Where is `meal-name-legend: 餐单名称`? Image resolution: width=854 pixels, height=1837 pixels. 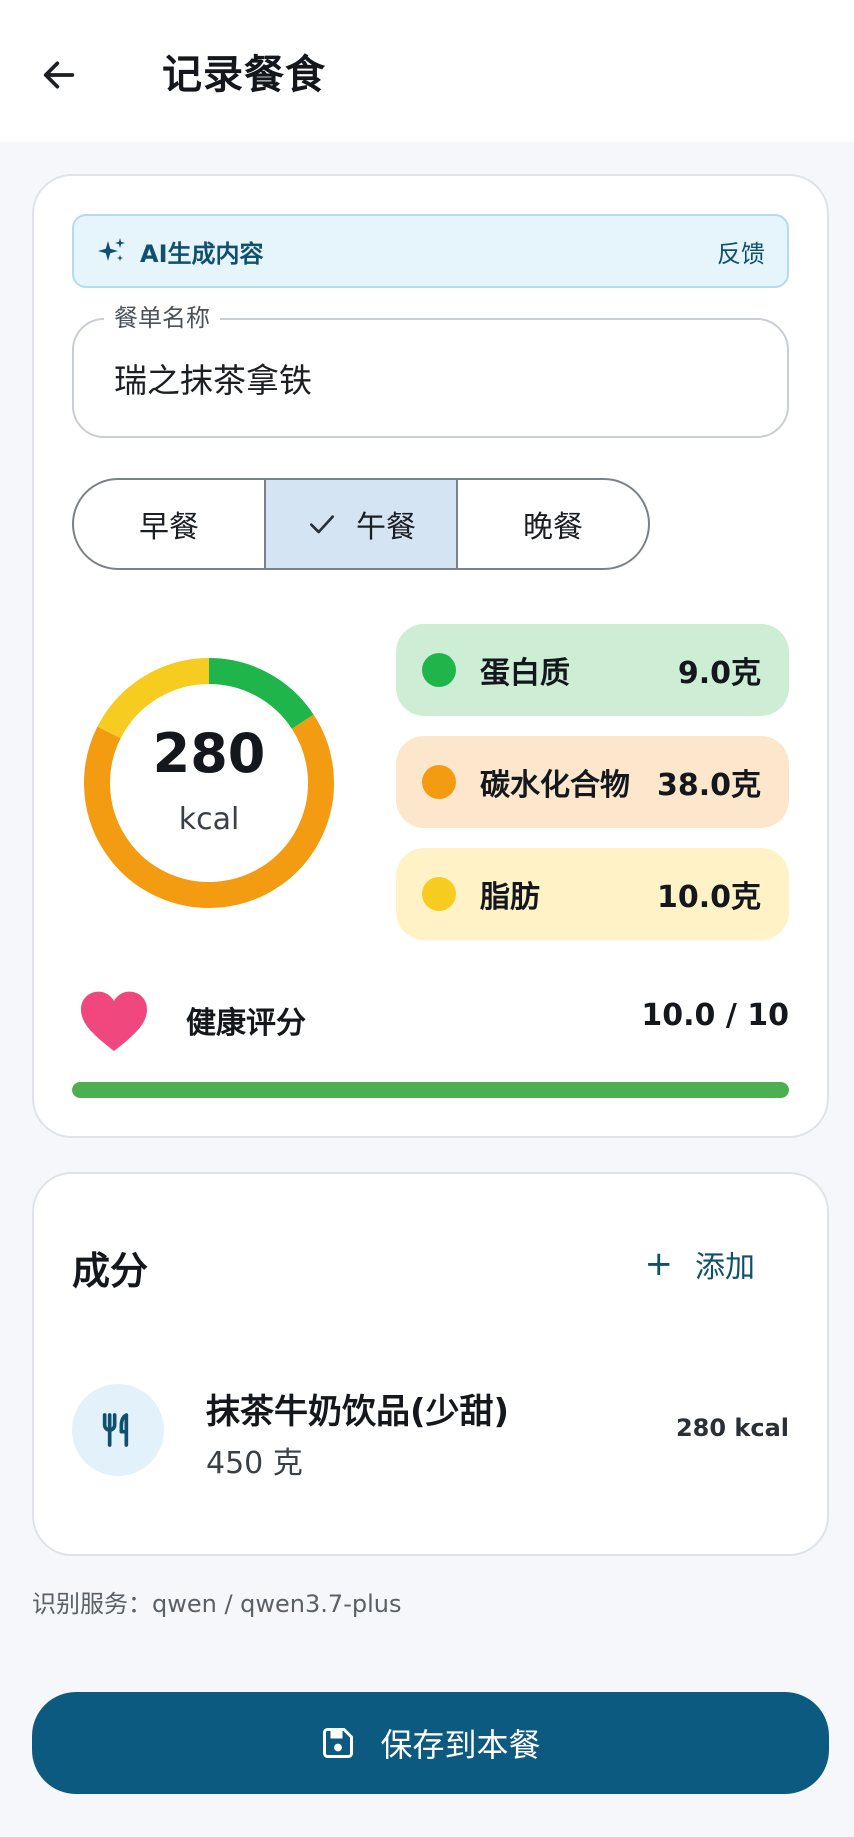 meal-name-legend: 餐单名称 is located at coordinates (162, 318).